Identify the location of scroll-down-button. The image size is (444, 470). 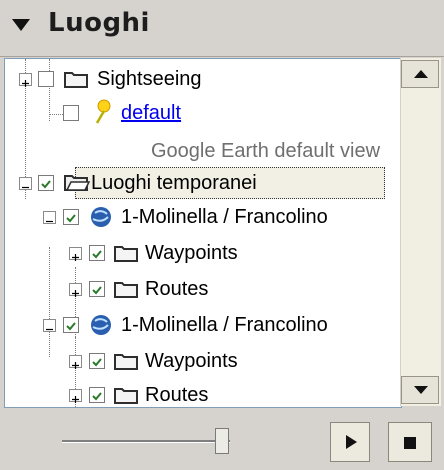
(420, 390).